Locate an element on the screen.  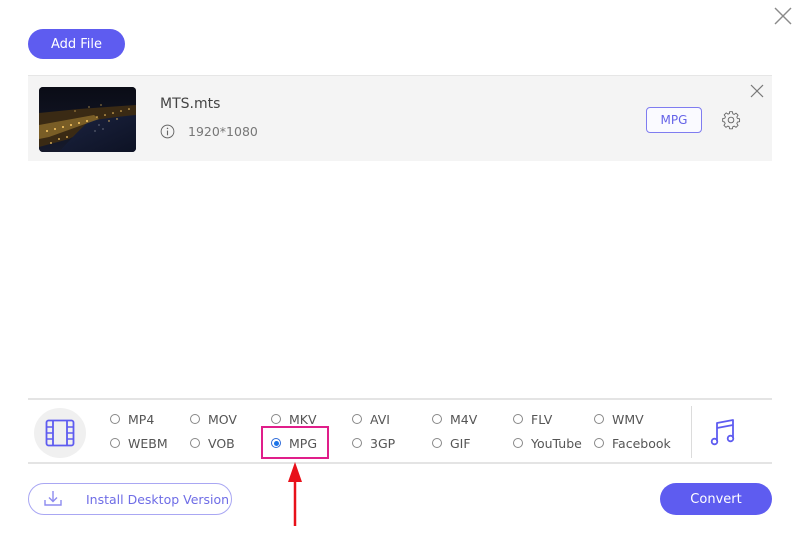
info-circle-icon is located at coordinates (167, 131).